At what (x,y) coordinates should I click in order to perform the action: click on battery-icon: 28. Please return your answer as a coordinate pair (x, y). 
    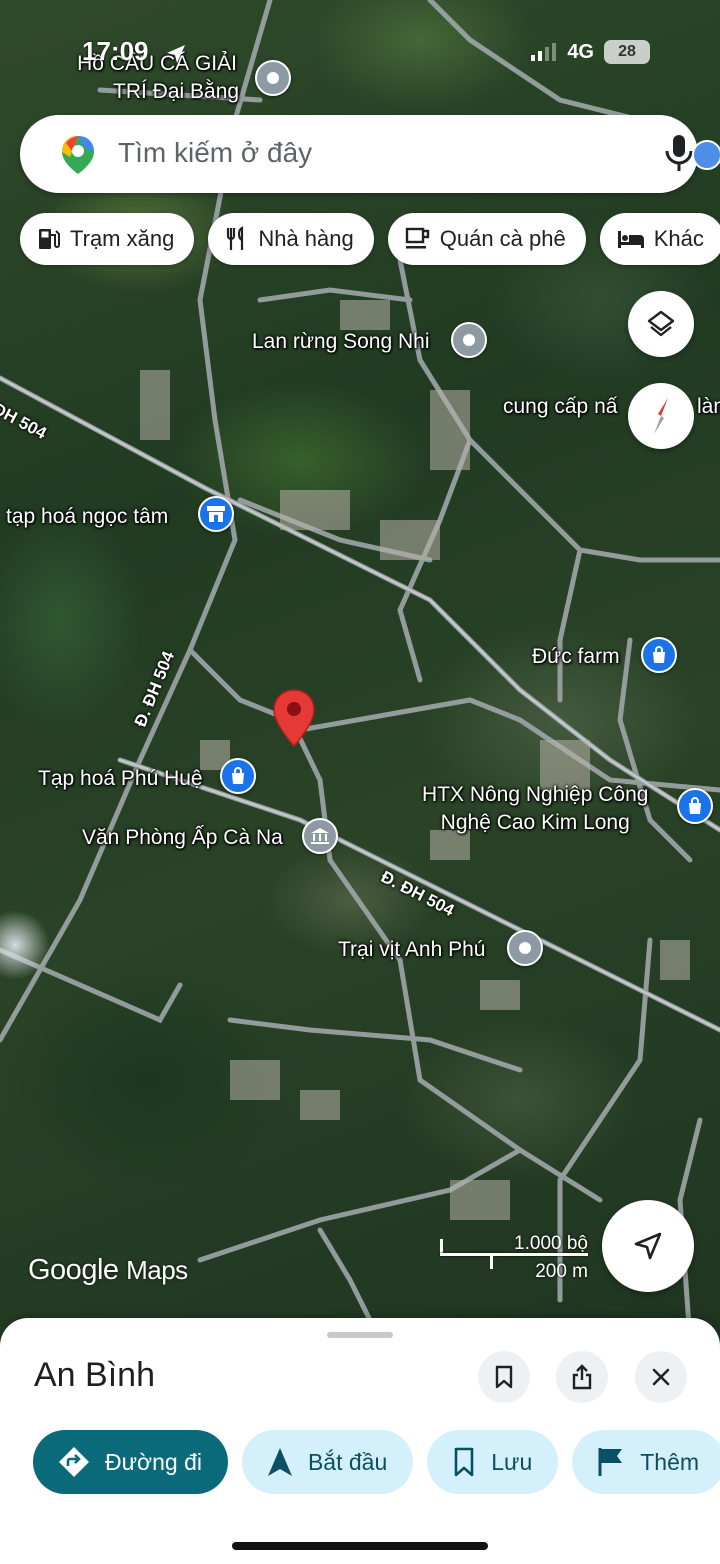
    Looking at the image, I should click on (627, 52).